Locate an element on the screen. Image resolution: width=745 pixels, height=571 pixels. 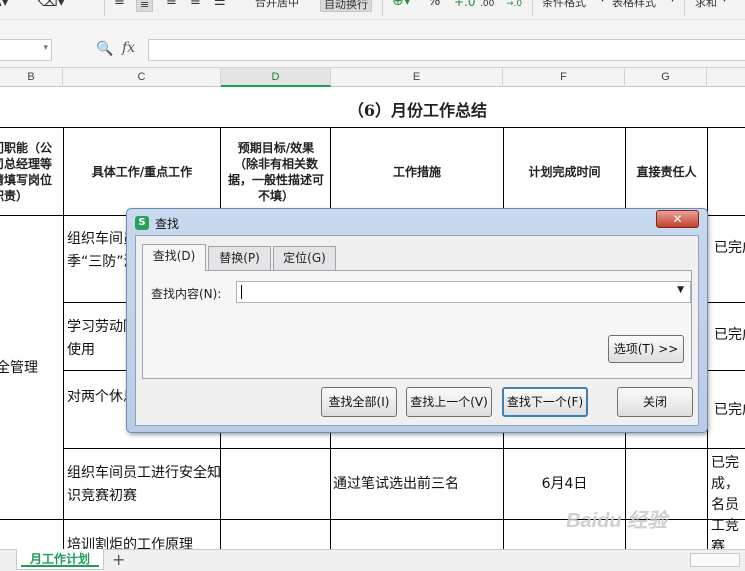
wrap-text-button: 自动换行 is located at coordinates (346, 6).